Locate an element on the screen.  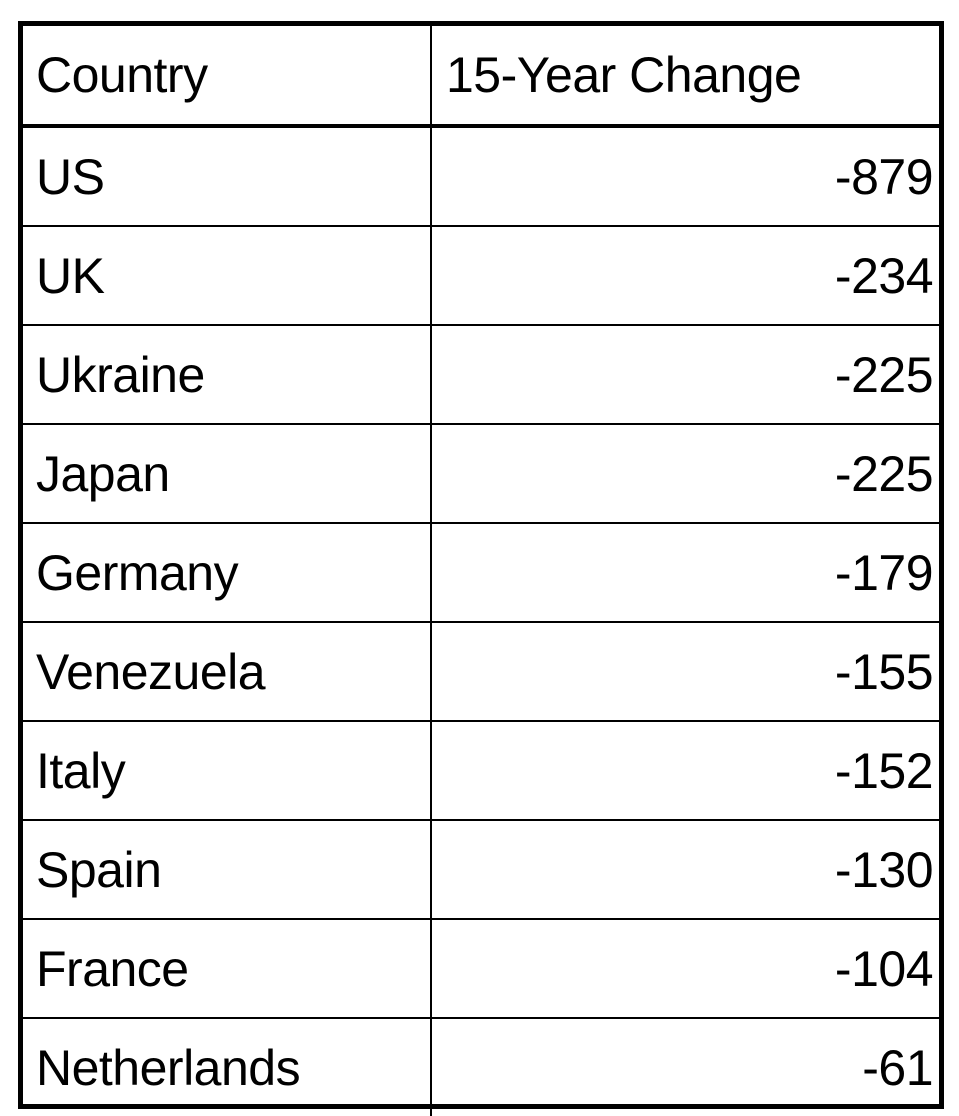
country-cell: Japan is located at coordinates (227, 473).